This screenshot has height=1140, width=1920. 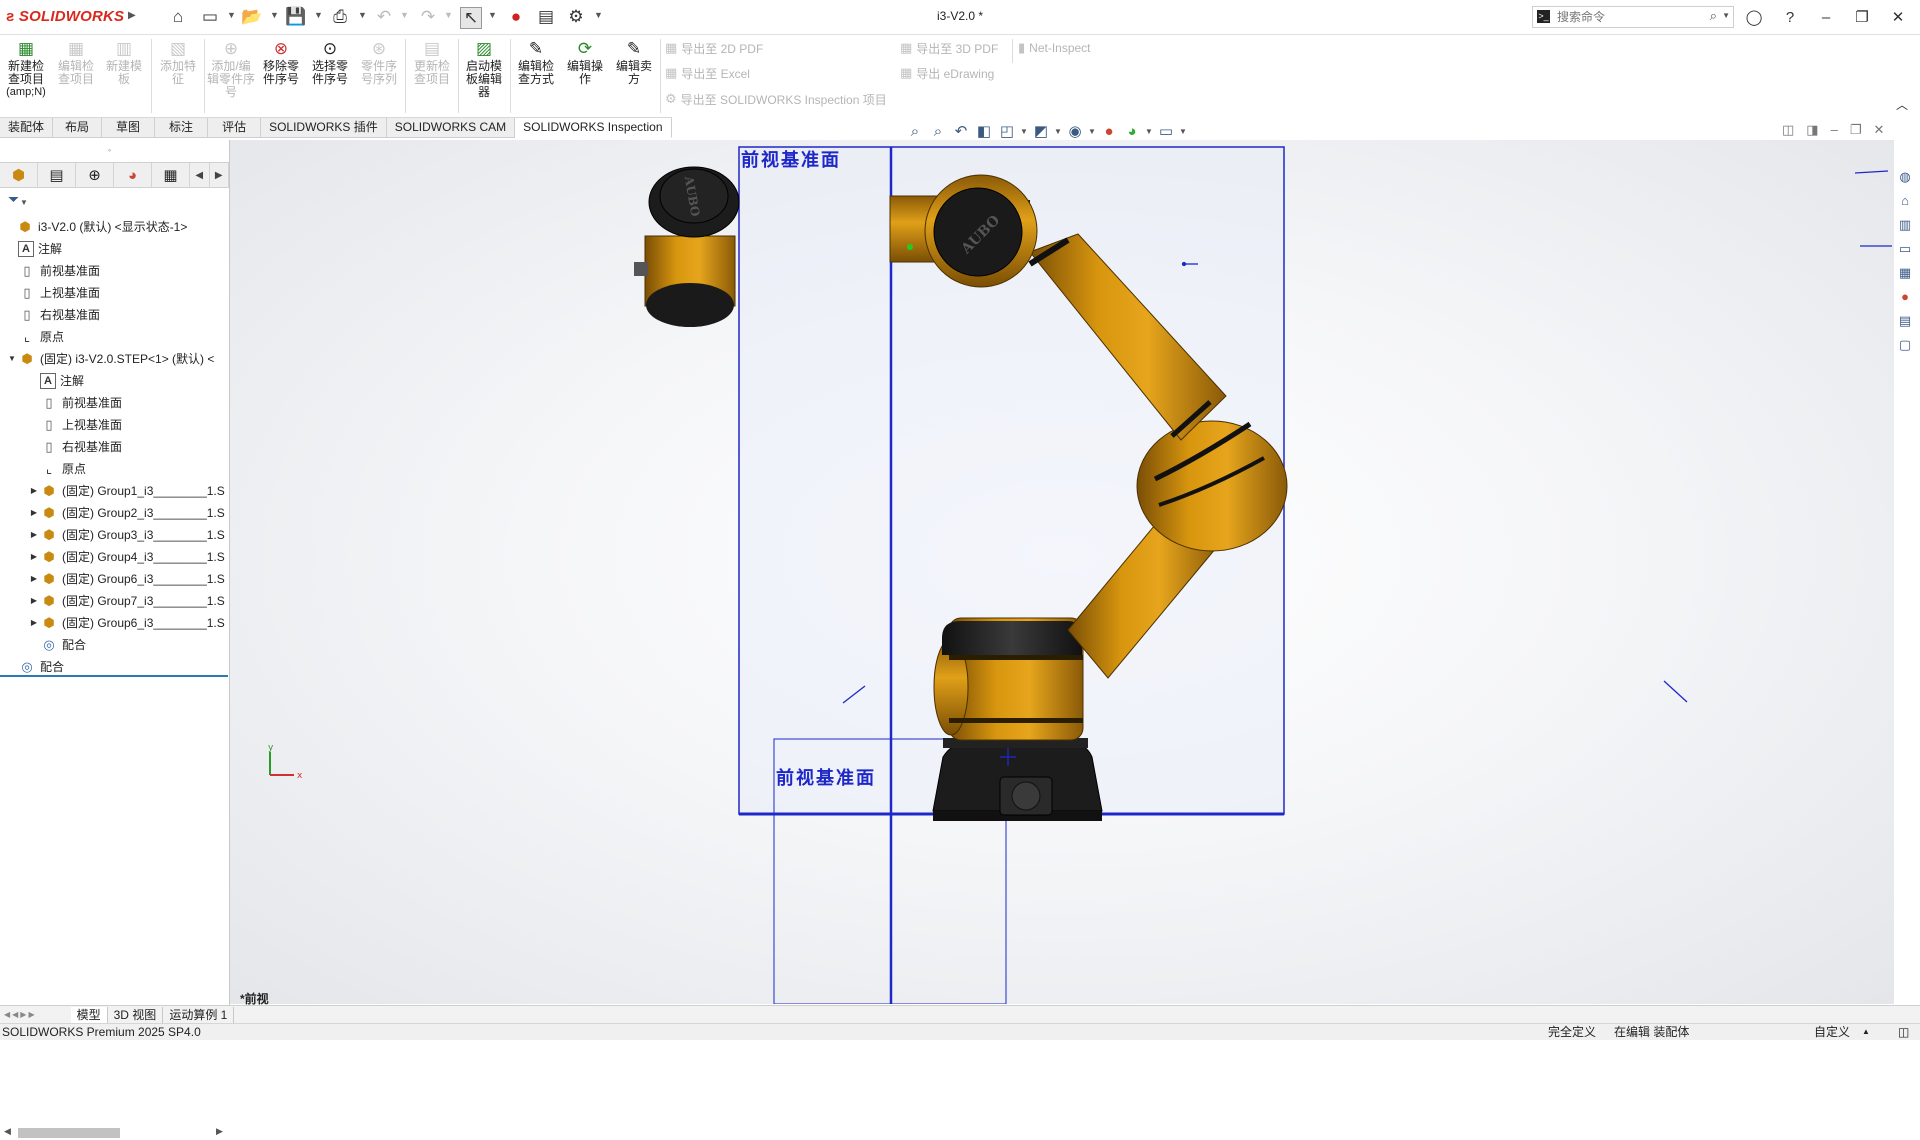 I want to click on hide-show-dropdown-icon: ▼, so click(x=1092, y=131).